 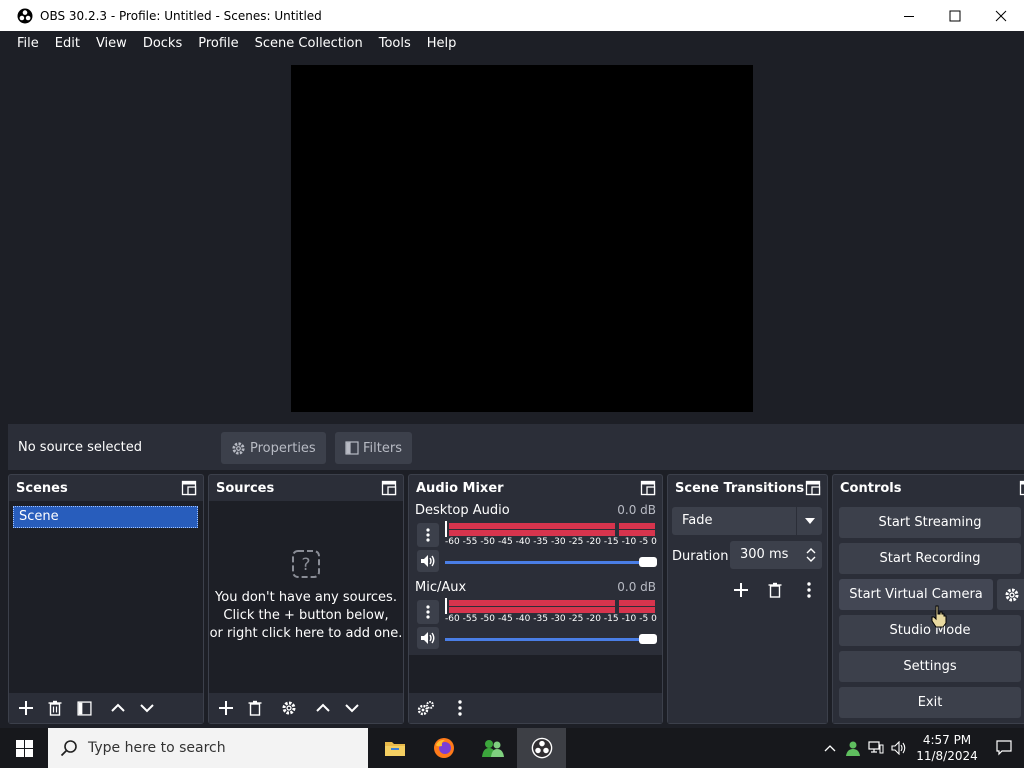 I want to click on obs-taskbar, so click(x=541, y=748).